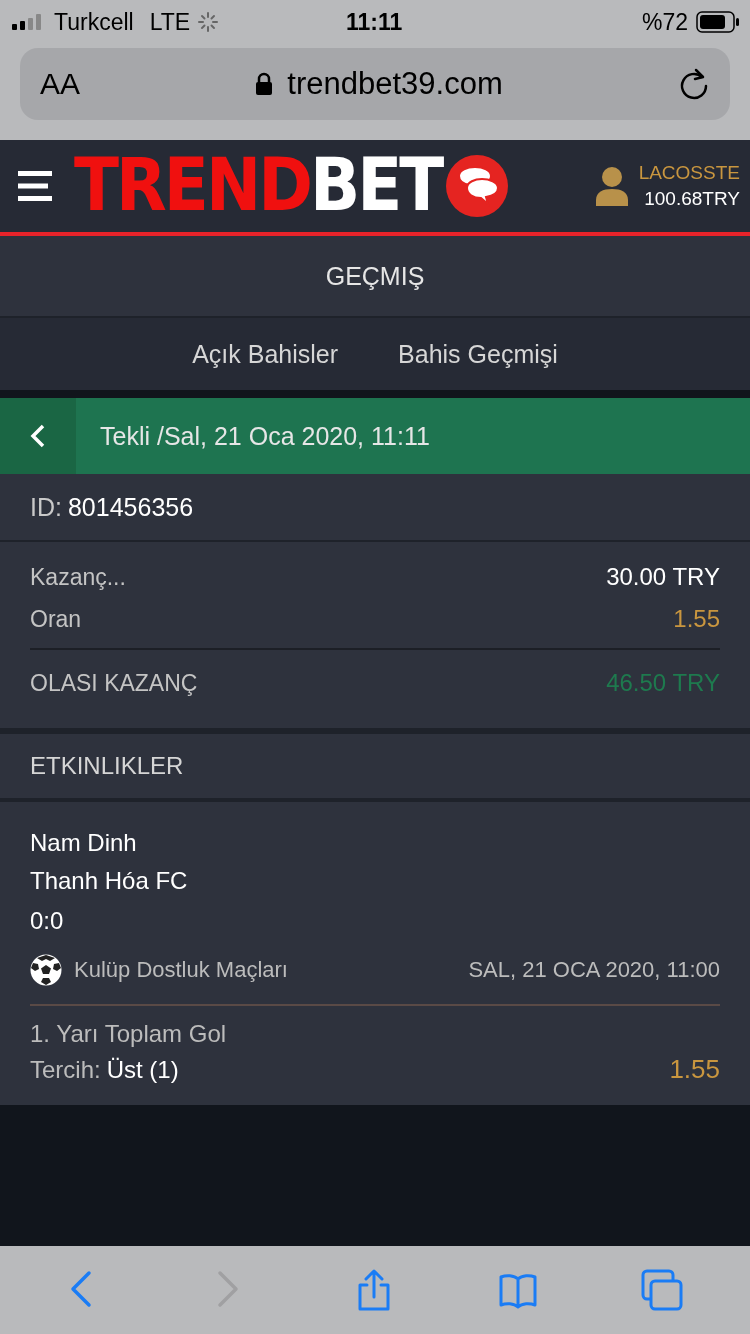  I want to click on soccer-ball-icon, so click(46, 970).